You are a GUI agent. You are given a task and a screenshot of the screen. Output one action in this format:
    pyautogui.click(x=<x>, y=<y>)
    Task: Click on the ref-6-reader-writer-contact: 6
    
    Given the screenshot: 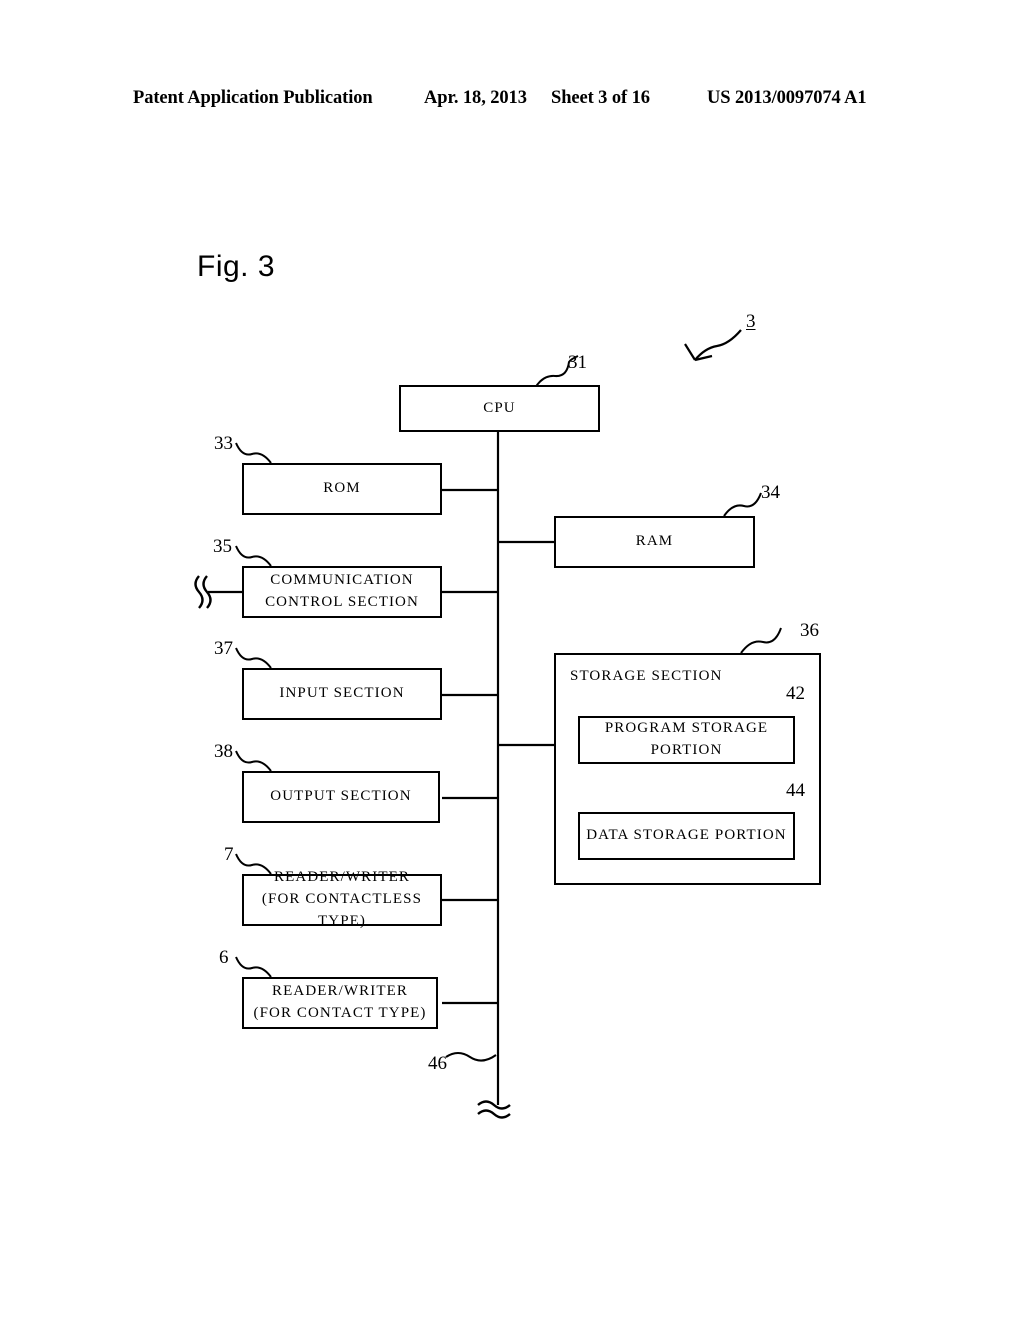 What is the action you would take?
    pyautogui.click(x=224, y=957)
    